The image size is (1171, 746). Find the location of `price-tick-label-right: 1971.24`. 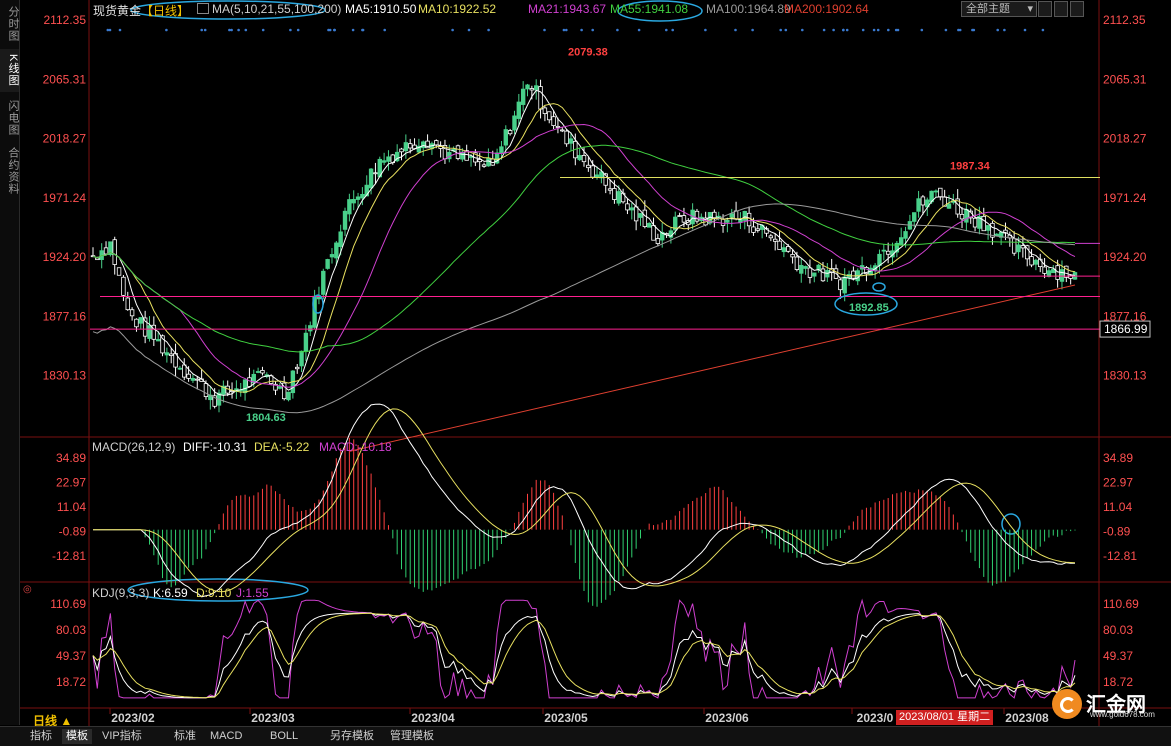

price-tick-label-right: 1971.24 is located at coordinates (1125, 198).